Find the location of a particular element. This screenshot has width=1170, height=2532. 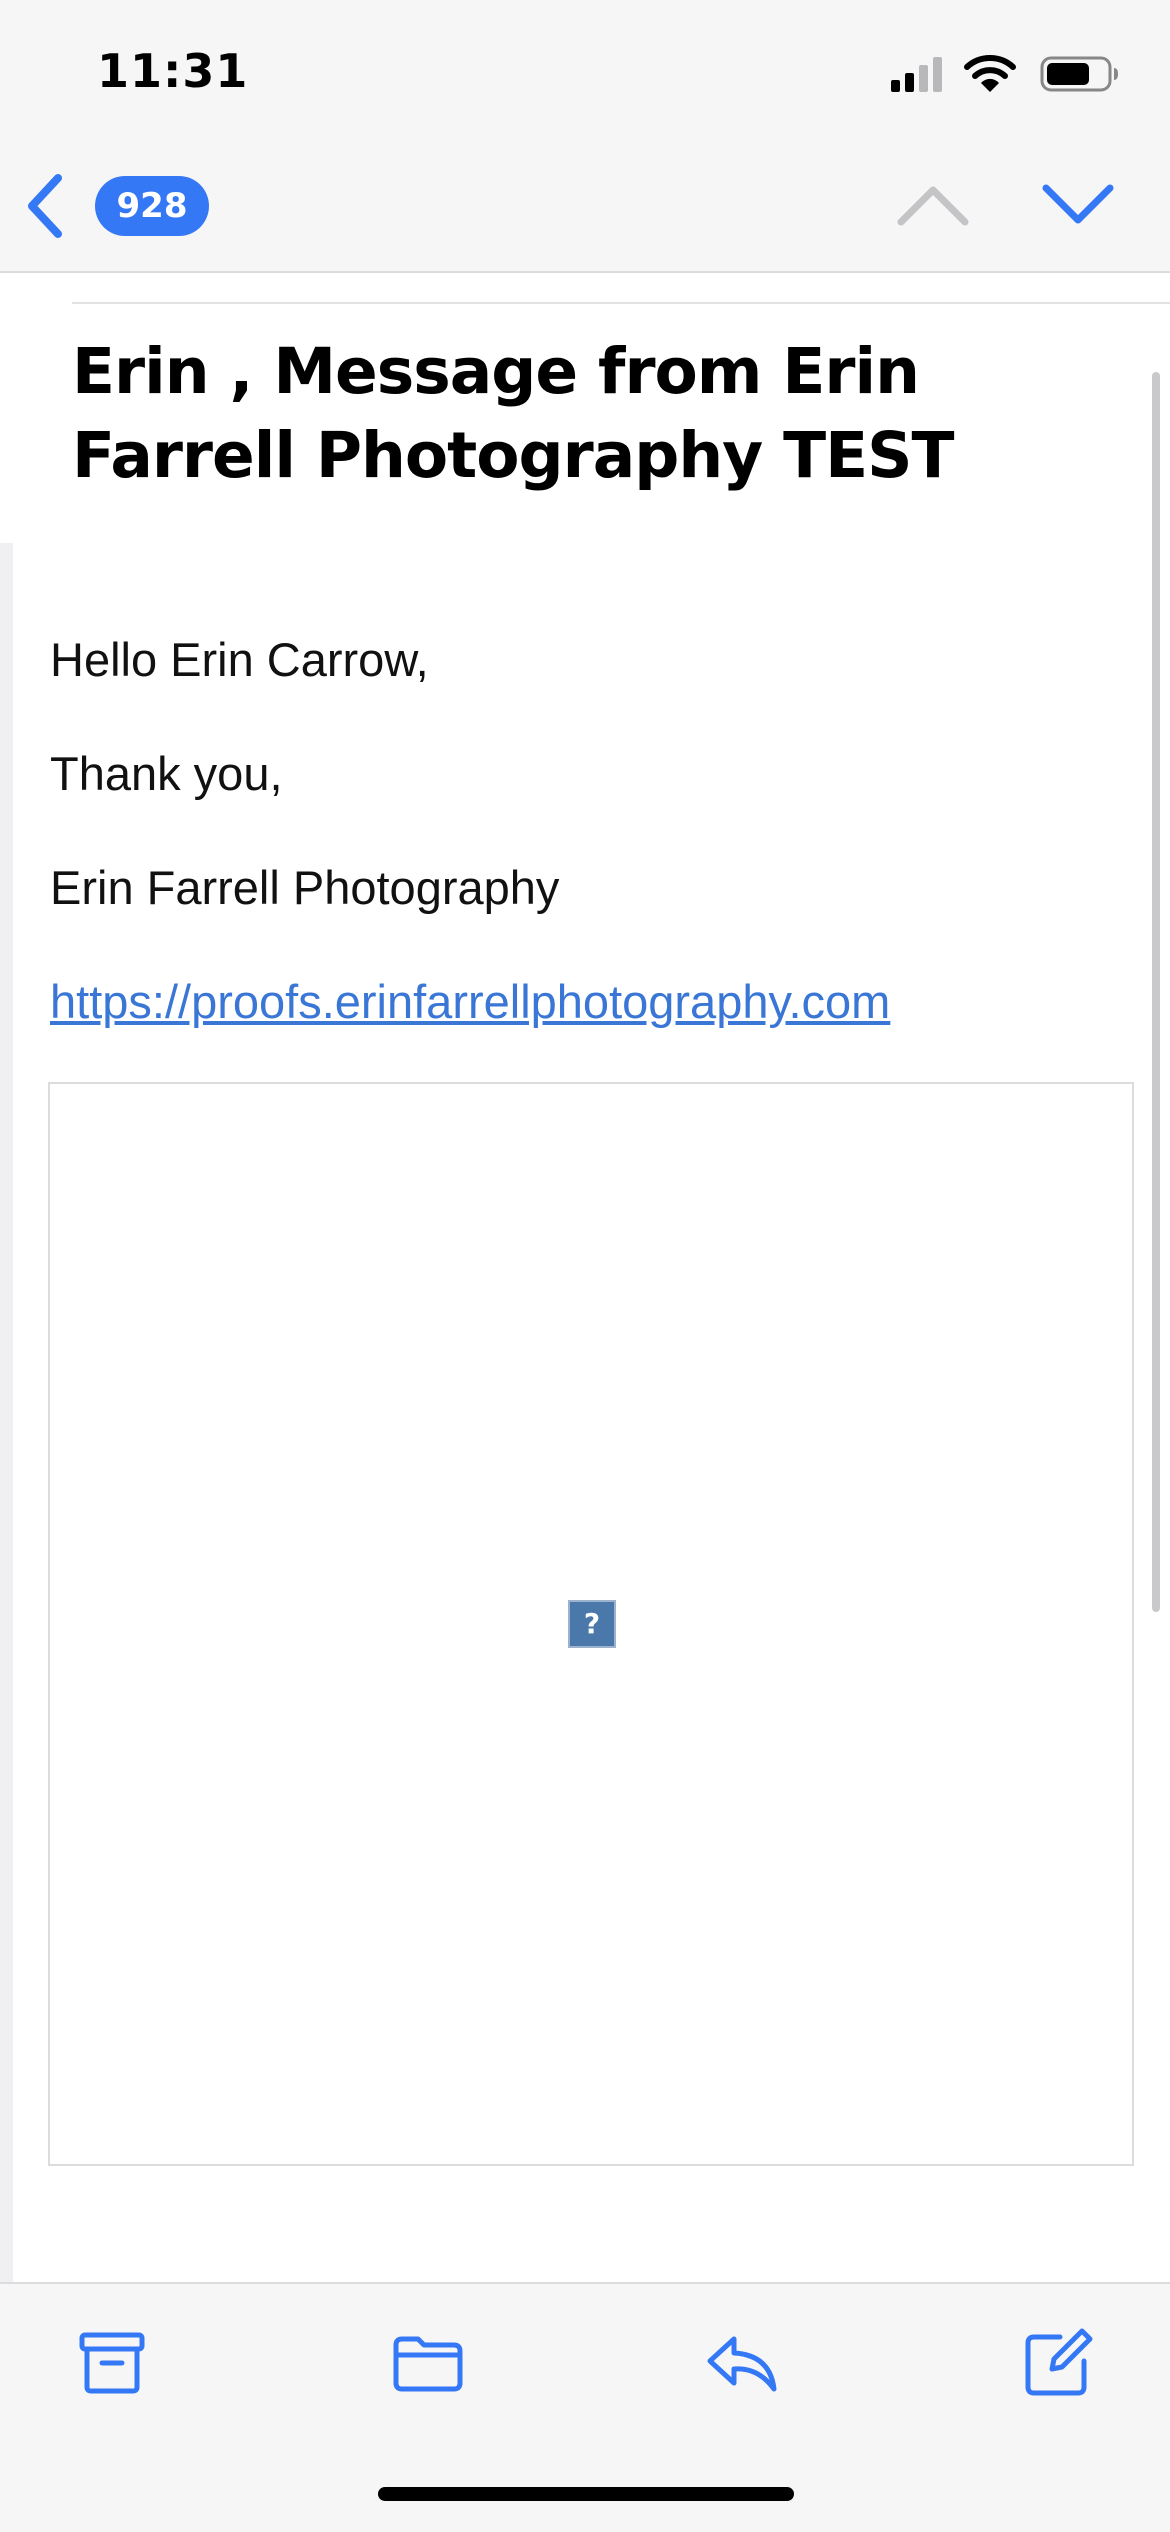

top-bar: 11:31 928 is located at coordinates (585, 136).